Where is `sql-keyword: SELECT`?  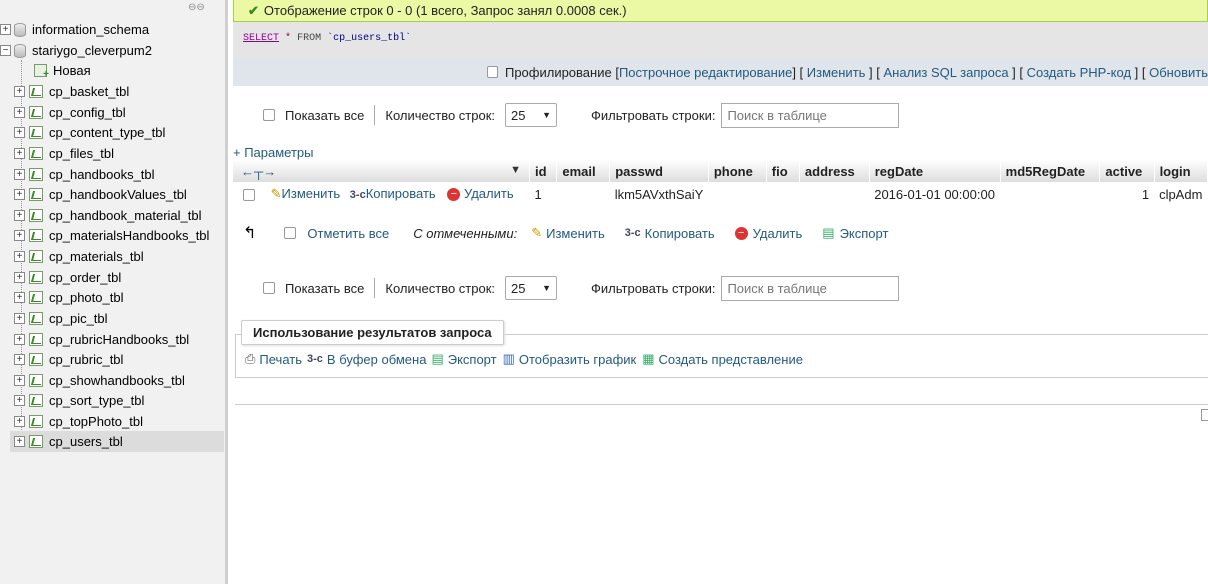
sql-keyword: SELECT is located at coordinates (261, 38).